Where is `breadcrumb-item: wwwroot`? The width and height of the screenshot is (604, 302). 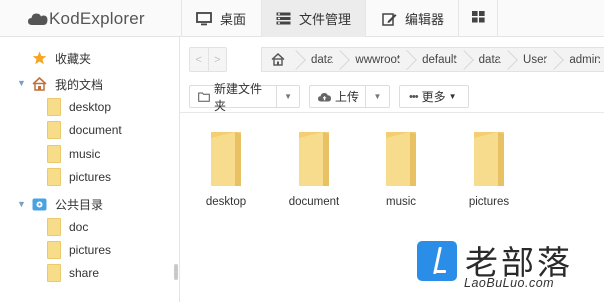 breadcrumb-item: wwwroot is located at coordinates (376, 59).